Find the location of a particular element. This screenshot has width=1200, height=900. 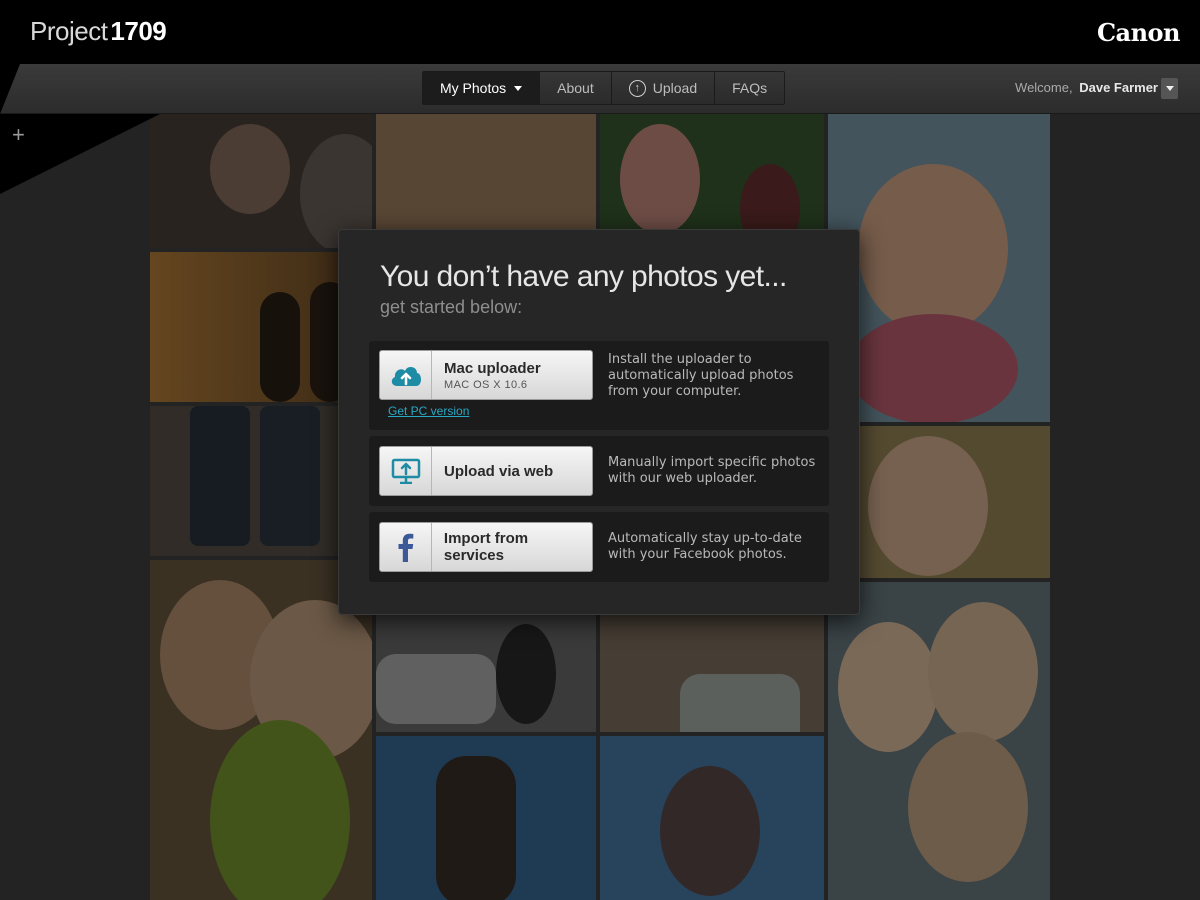

monitor-upload-icon is located at coordinates (406, 471).